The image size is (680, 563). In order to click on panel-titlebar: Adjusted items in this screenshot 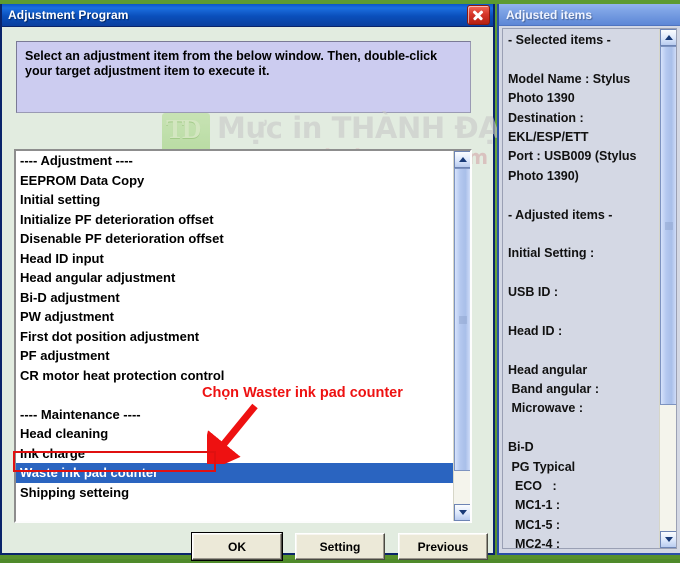, I will do `click(589, 15)`.